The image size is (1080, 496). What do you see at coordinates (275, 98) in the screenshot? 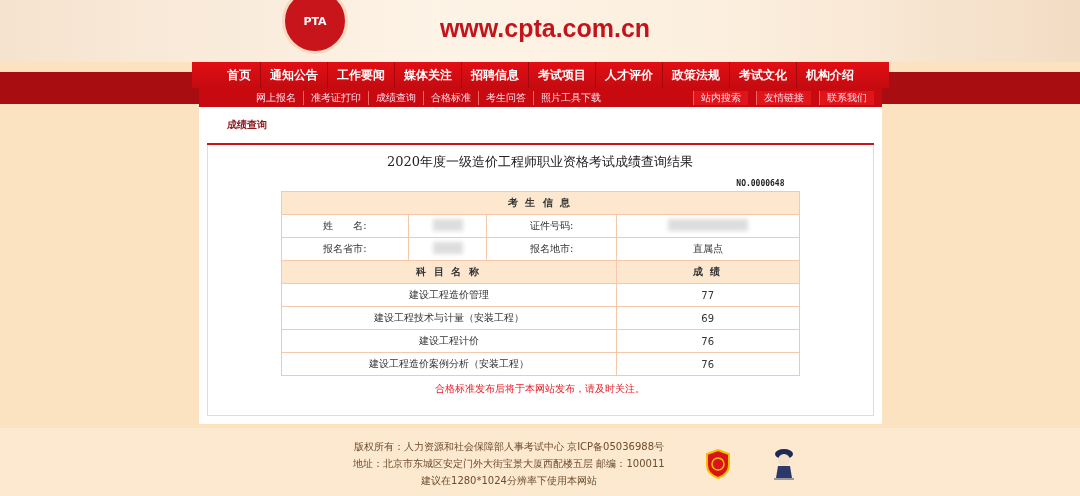
I see `sub-nav-link: 网上报名` at bounding box center [275, 98].